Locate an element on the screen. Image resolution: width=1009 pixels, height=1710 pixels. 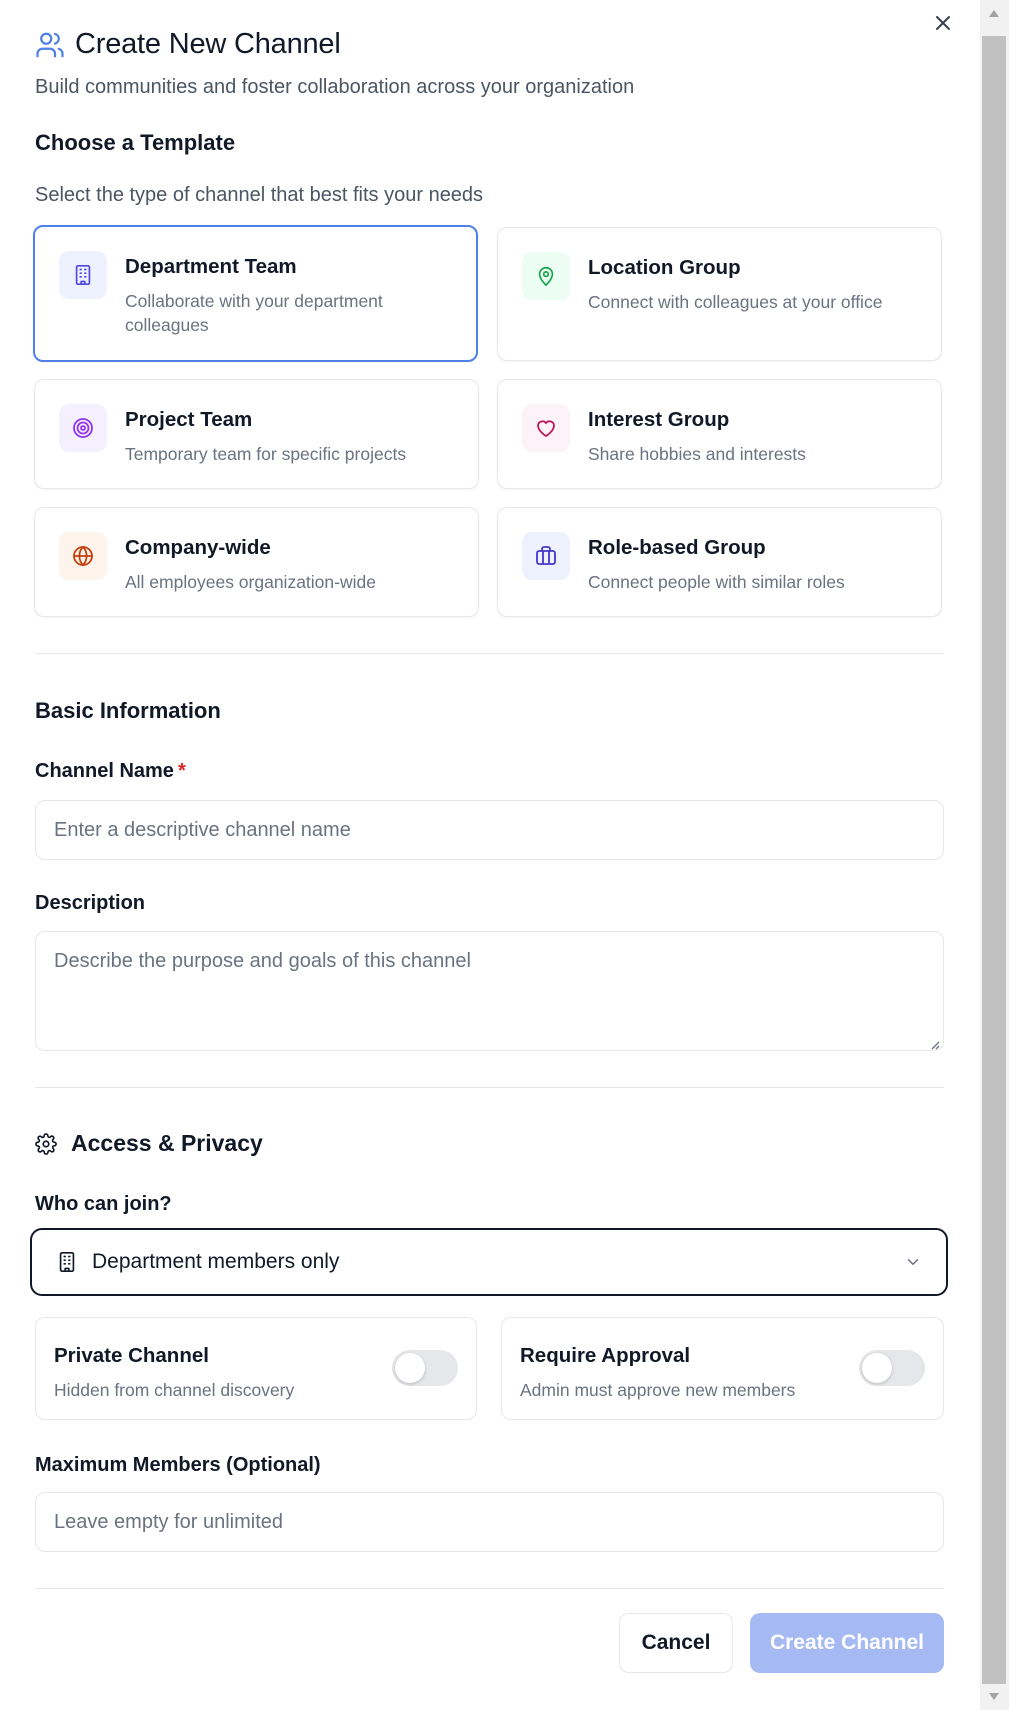
scroll-down-arrow-icon is located at coordinates (994, 1696).